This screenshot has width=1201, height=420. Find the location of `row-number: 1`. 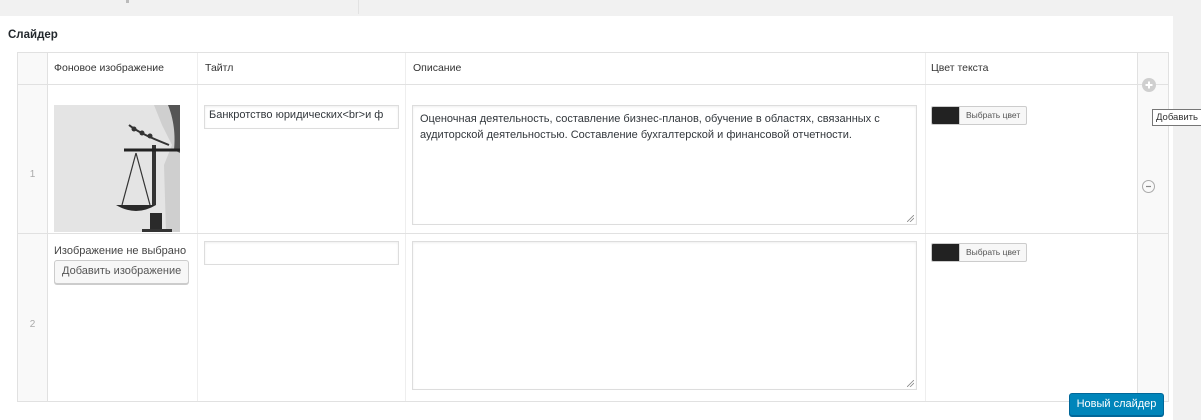

row-number: 1 is located at coordinates (32, 174).